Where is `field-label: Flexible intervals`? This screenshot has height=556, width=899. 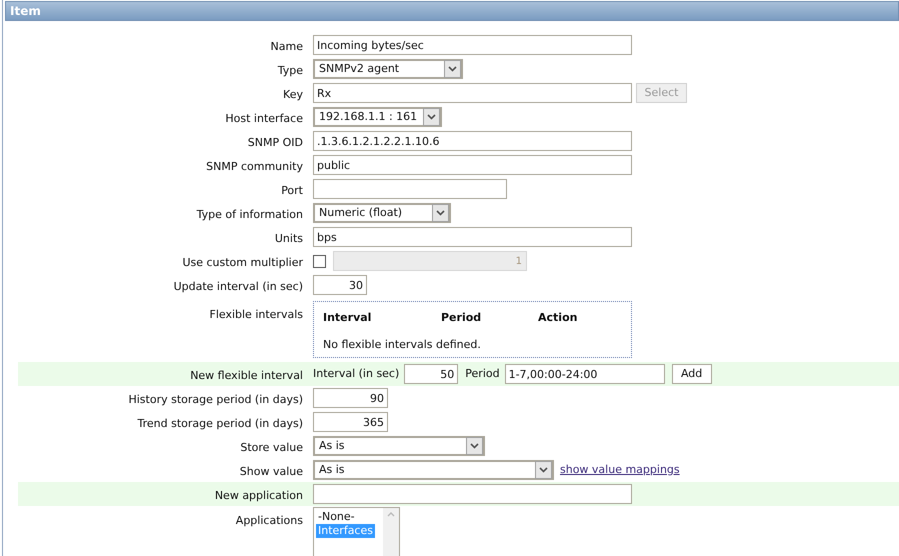
field-label: Flexible intervals is located at coordinates (256, 314).